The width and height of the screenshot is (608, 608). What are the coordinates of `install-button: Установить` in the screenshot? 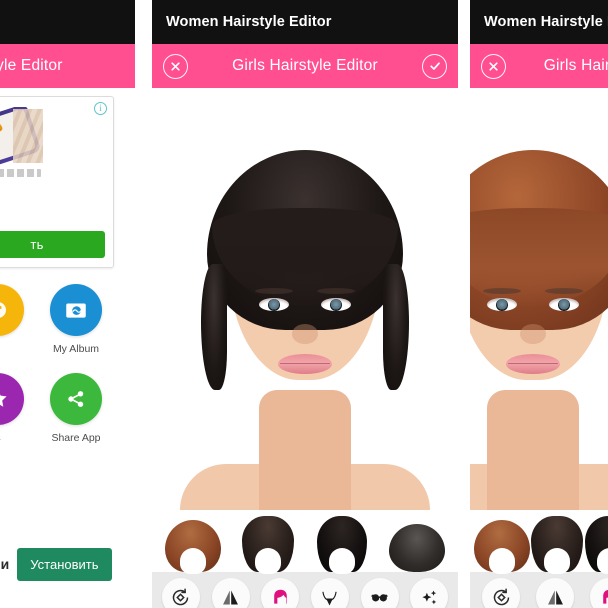 It's located at (64, 564).